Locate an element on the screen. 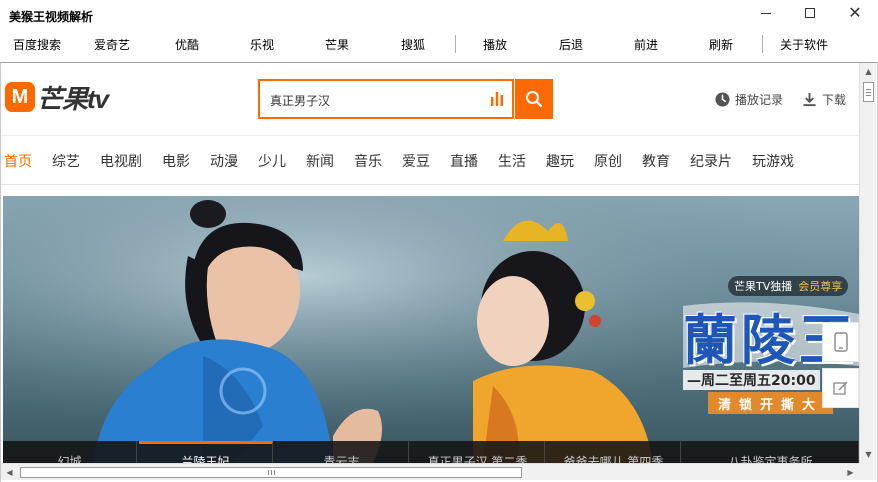 The image size is (878, 482). clock-icon is located at coordinates (722, 99).